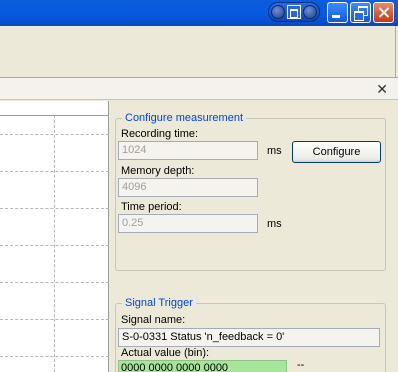 The height and width of the screenshot is (372, 398). I want to click on time-period-unit: ms, so click(274, 224).